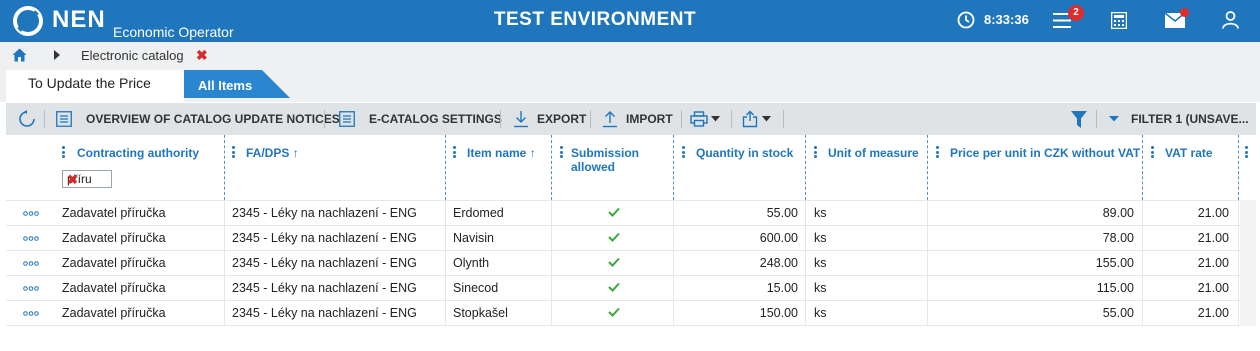  Describe the element at coordinates (87, 179) in the screenshot. I see `filter-chip-contracting-authority: příru ✖` at that location.